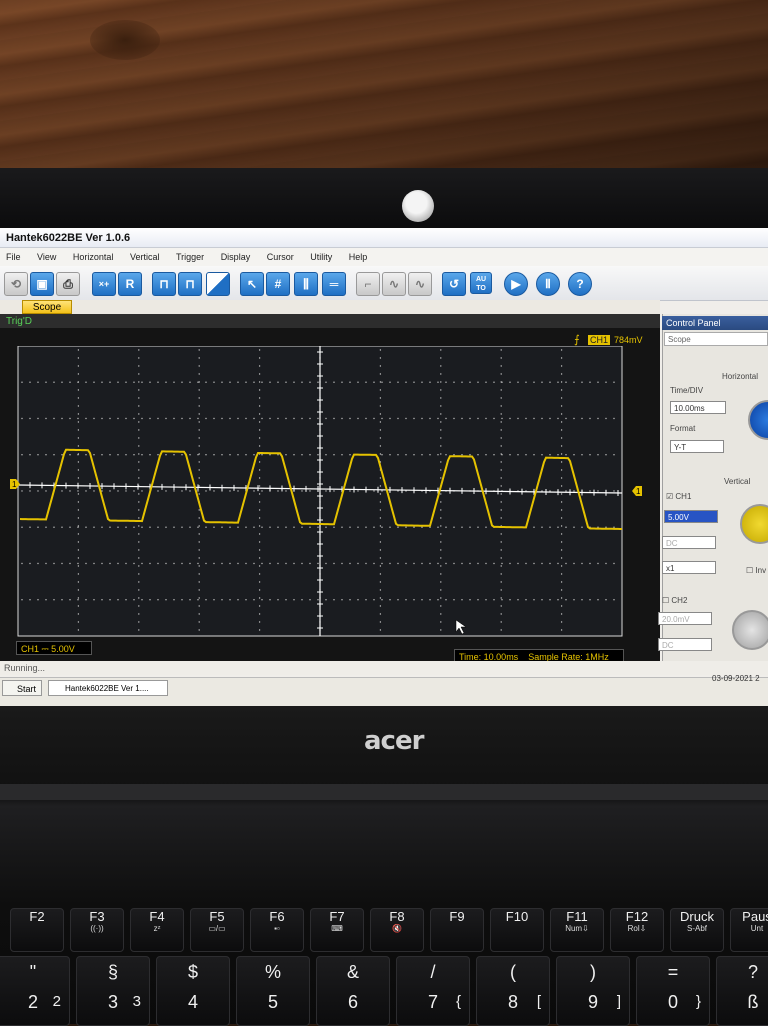 The width and height of the screenshot is (768, 1026). Describe the element at coordinates (47, 307) in the screenshot. I see `tab-scope: Scope` at that location.